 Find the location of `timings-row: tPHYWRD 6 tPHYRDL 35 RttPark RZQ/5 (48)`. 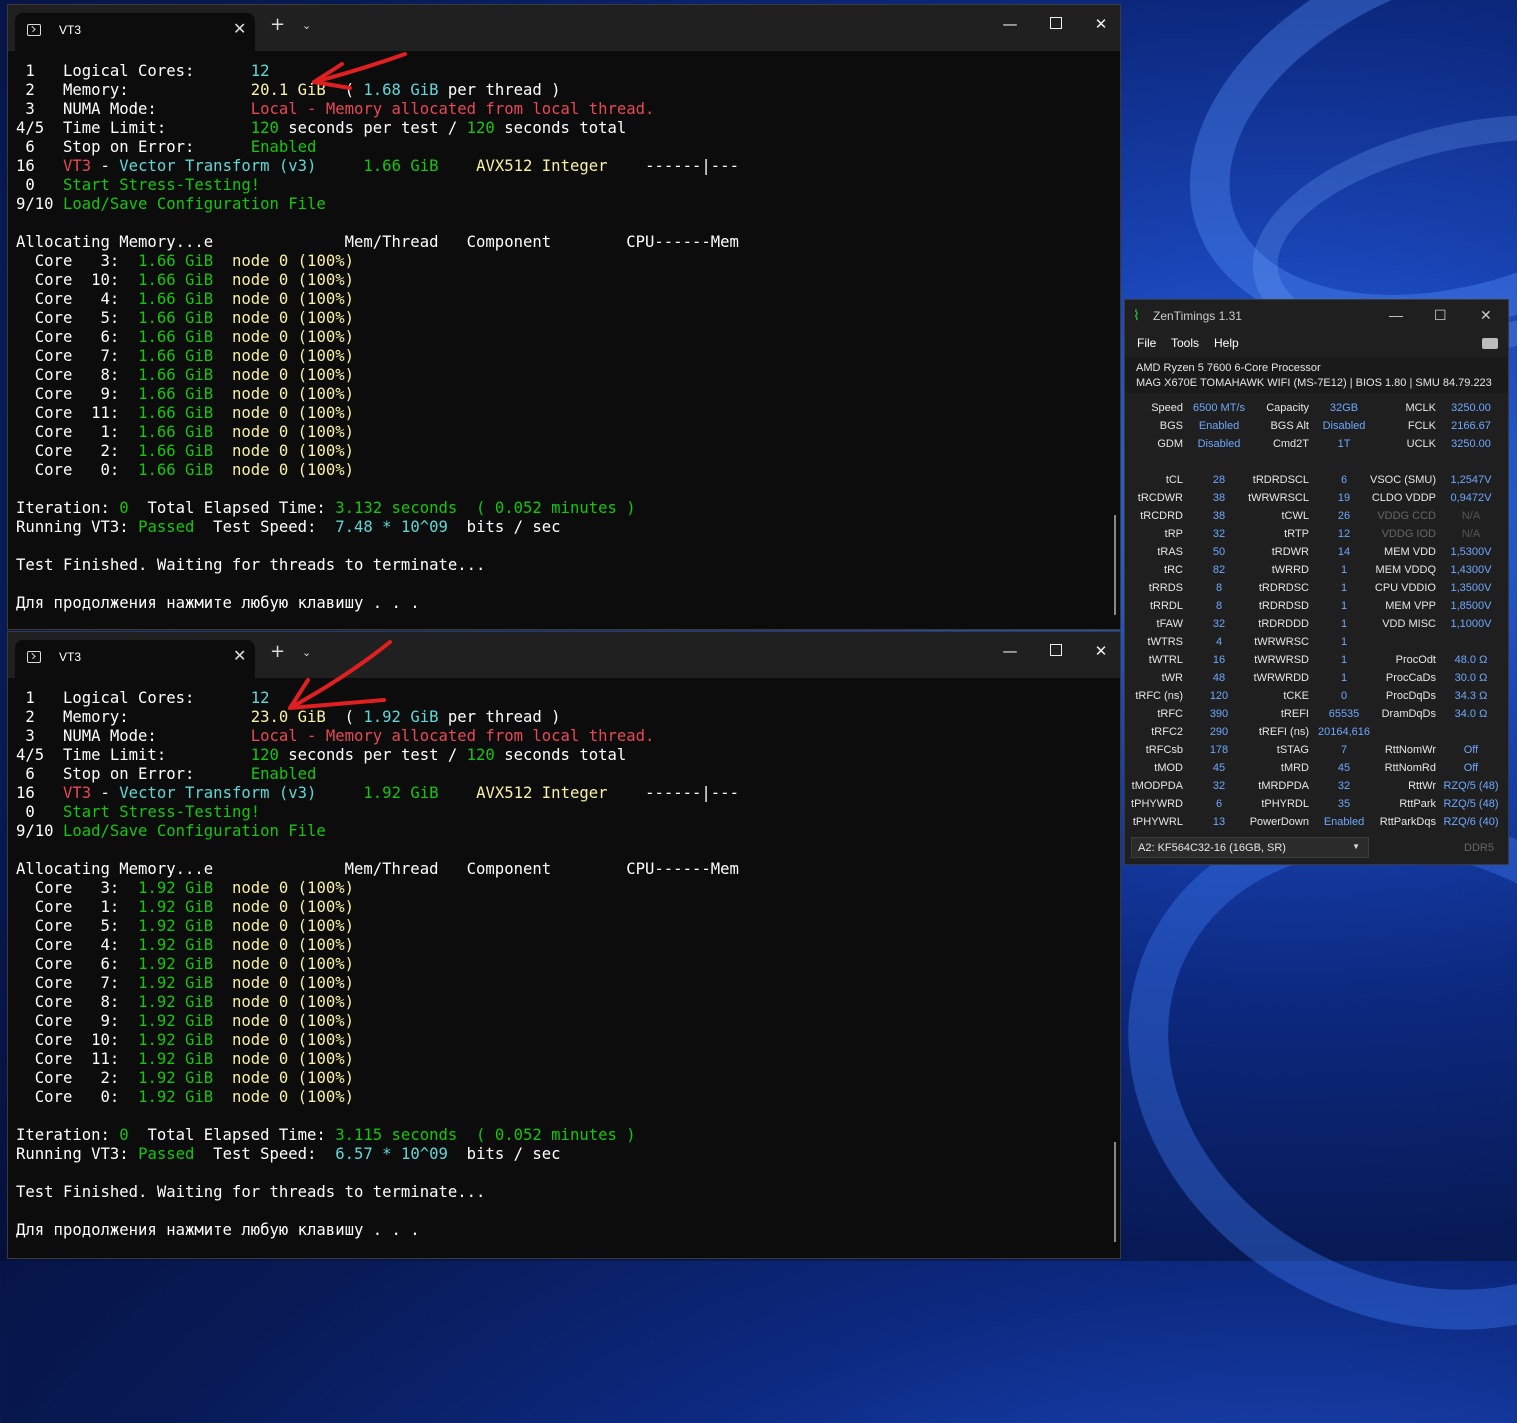

timings-row: tPHYWRD 6 tPHYRDL 35 RttPark RZQ/5 (48) is located at coordinates (1316, 805).